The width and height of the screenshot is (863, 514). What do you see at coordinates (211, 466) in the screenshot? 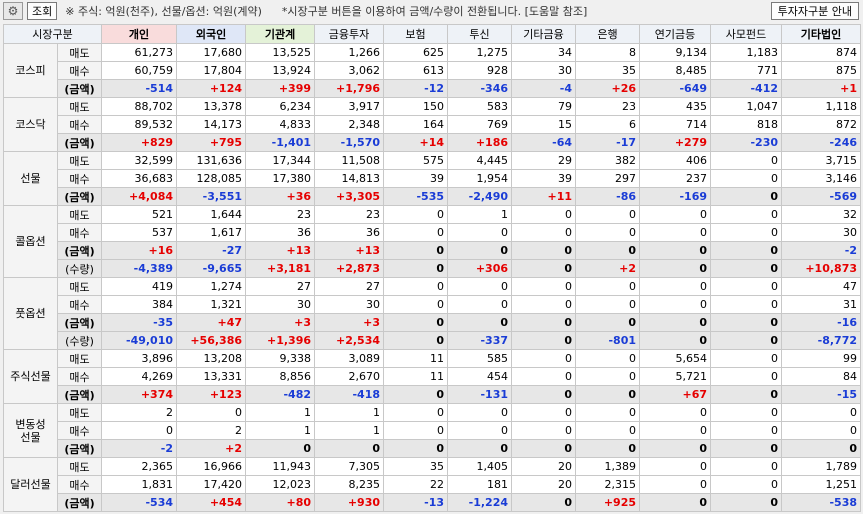
I see `value-cell: 16,966` at bounding box center [211, 466].